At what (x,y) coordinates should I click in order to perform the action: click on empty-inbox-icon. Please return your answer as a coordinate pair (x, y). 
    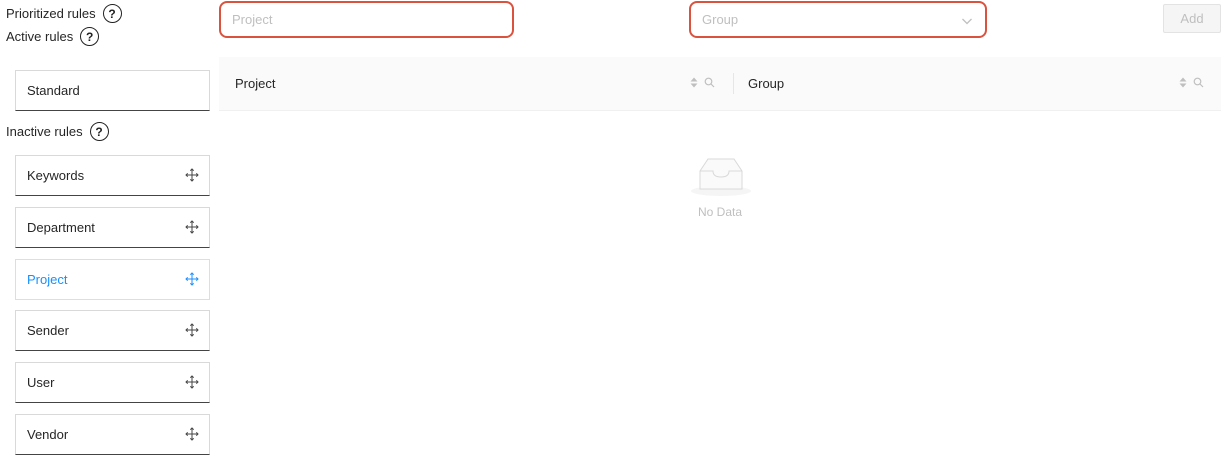
    Looking at the image, I should click on (721, 177).